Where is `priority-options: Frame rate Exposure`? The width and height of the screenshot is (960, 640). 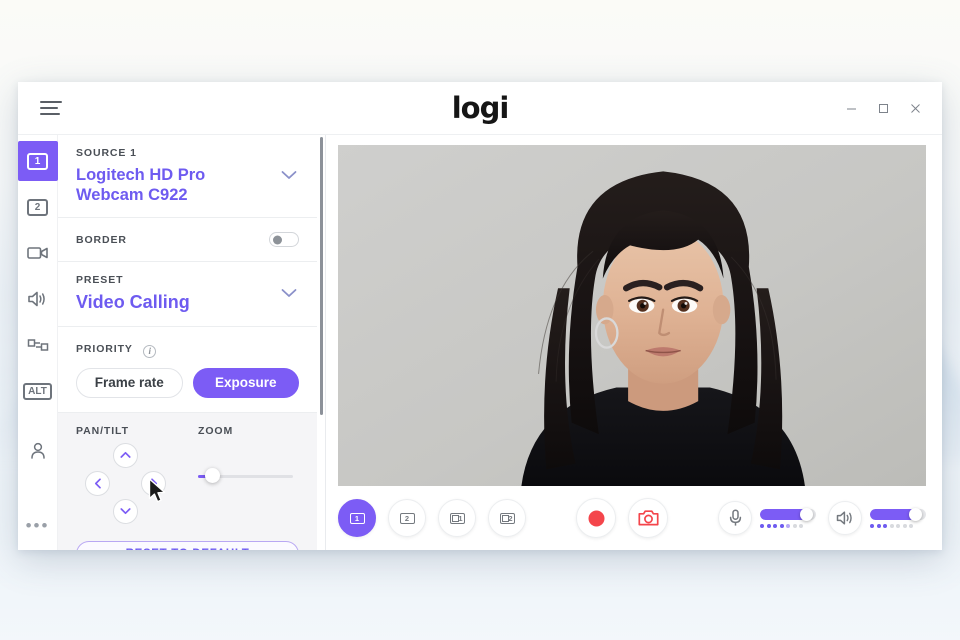 priority-options: Frame rate Exposure is located at coordinates (187, 382).